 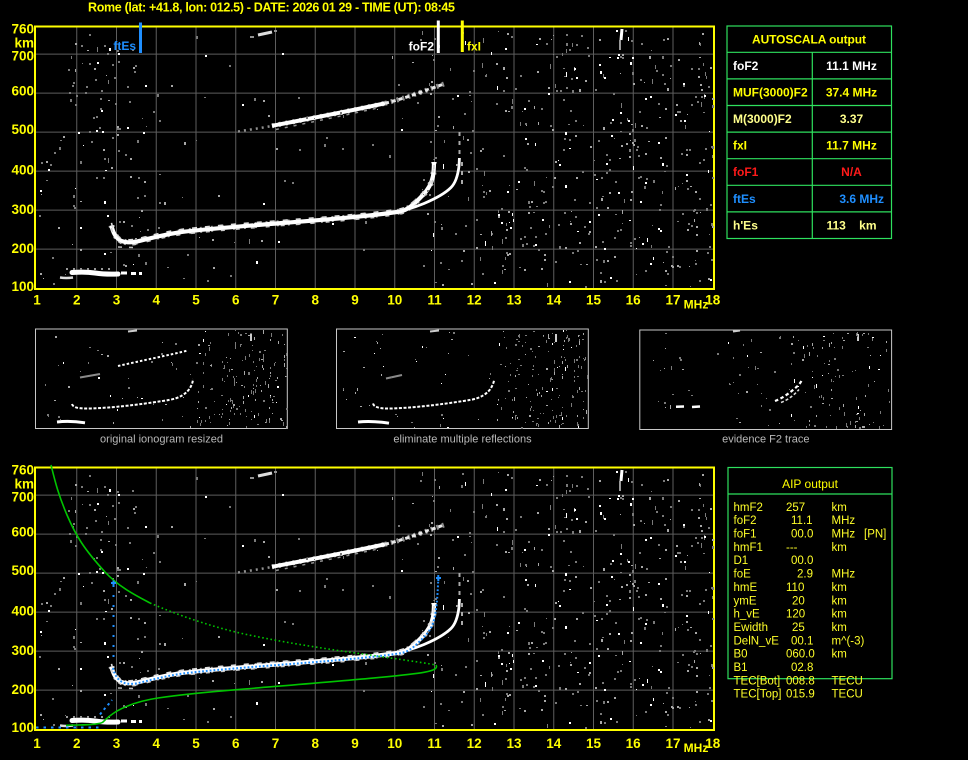 I want to click on svg-text: 015.9, so click(x=800, y=695).